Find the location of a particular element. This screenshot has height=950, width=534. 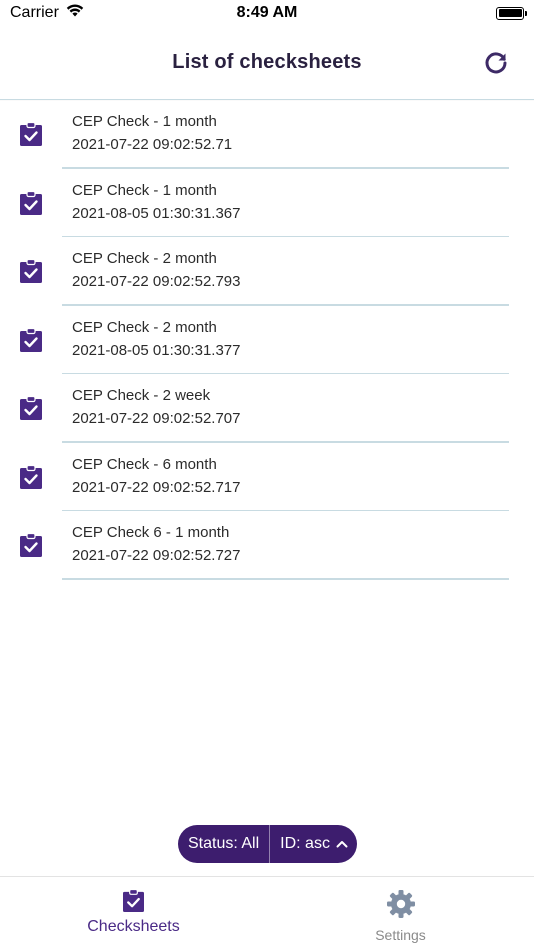

tab-bar: Checksheets Settings is located at coordinates (267, 913).